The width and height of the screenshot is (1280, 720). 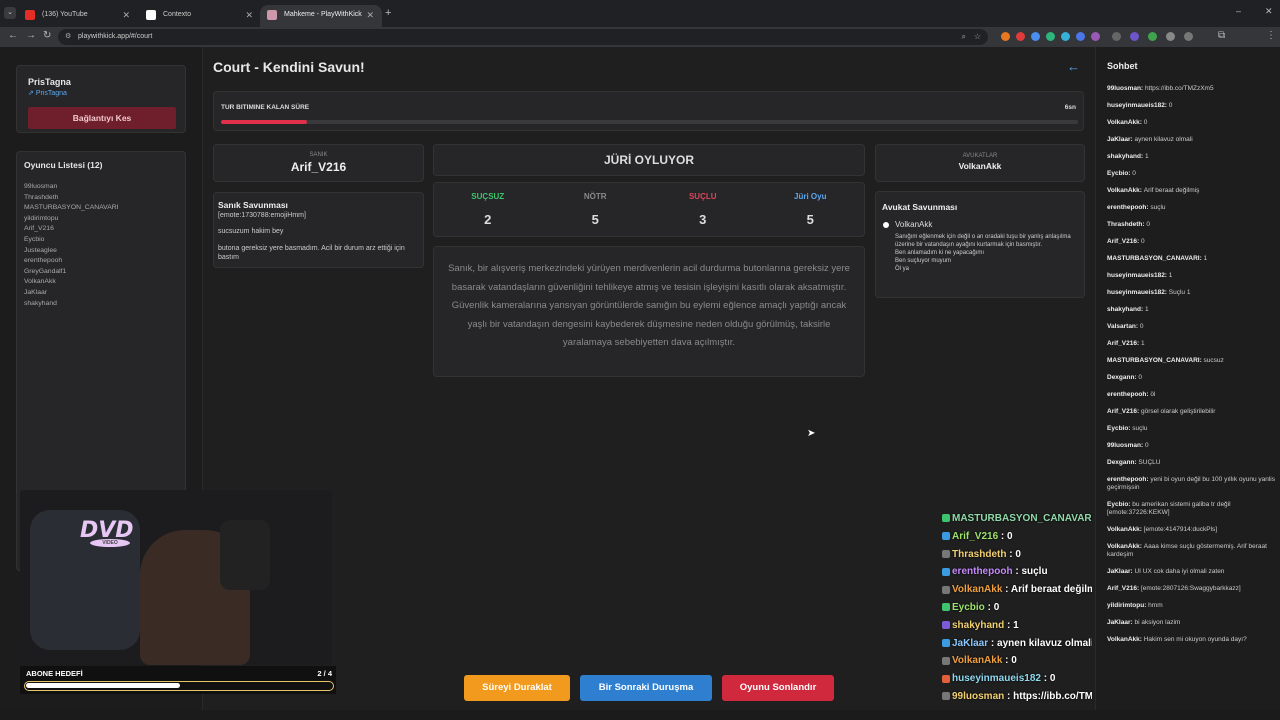 I want to click on lawyer-defense-line: Ben anlamadım ki ne yapacağımı, so click(x=940, y=253).